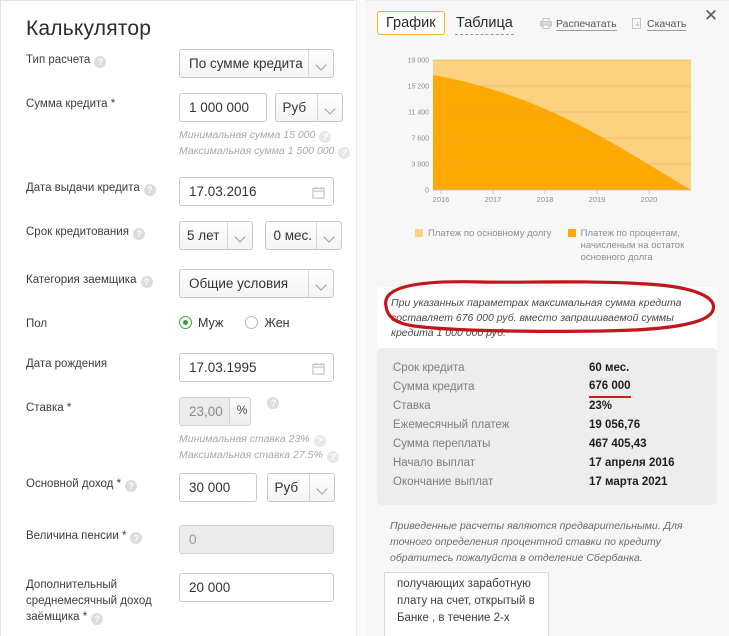  Describe the element at coordinates (547, 368) in the screenshot. I see `result-row-term: Срок кредита 60 мес.` at that location.